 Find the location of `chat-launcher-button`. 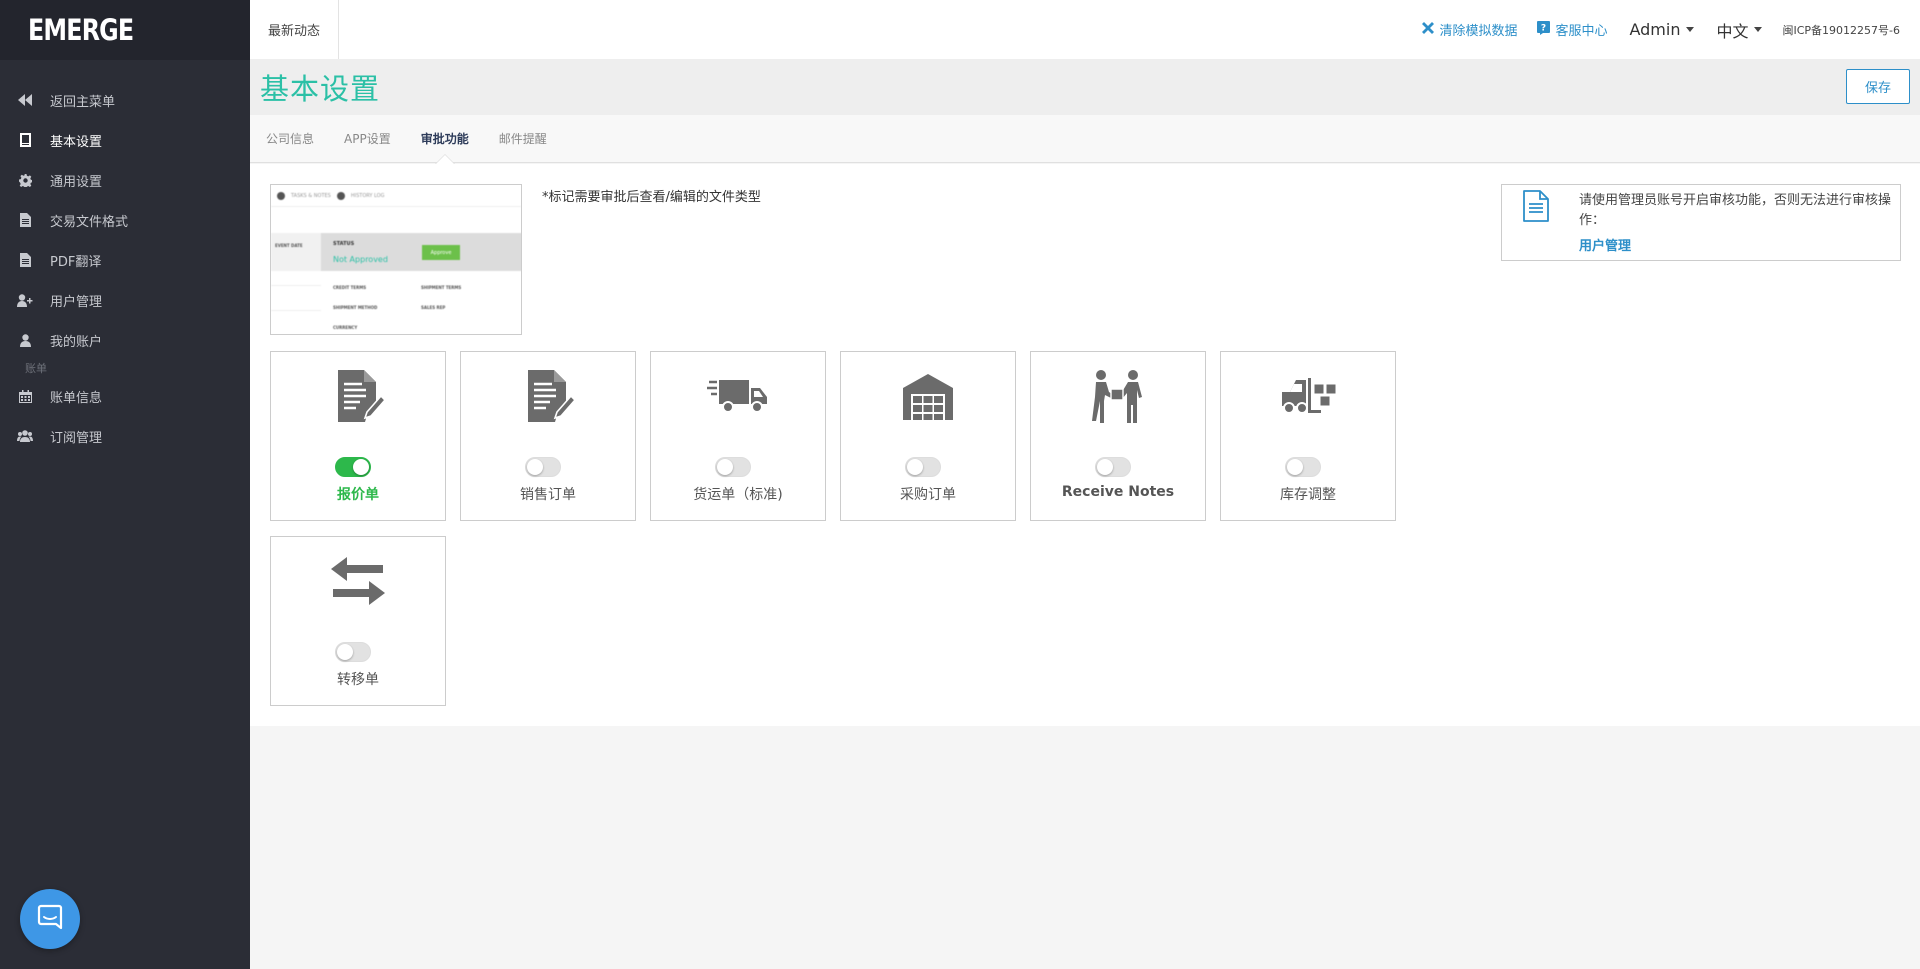

chat-launcher-button is located at coordinates (50, 919).